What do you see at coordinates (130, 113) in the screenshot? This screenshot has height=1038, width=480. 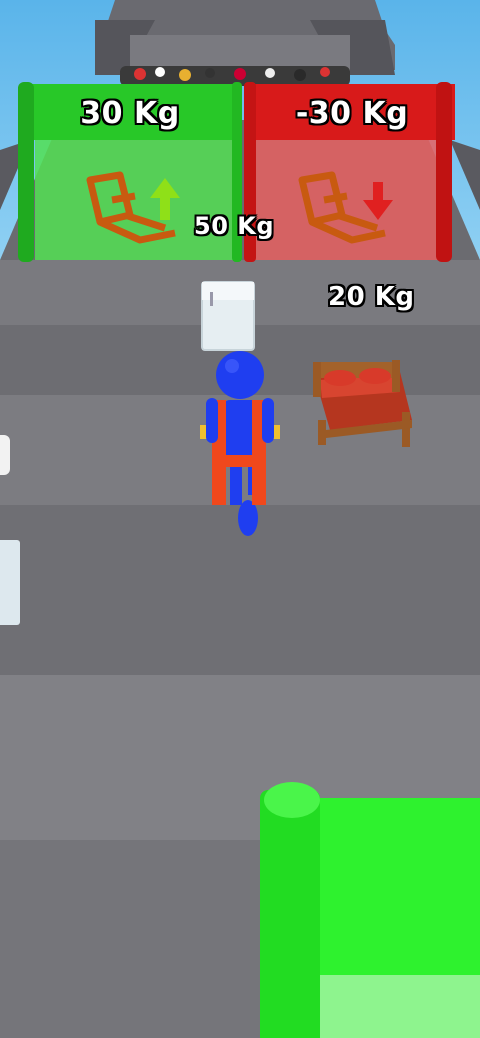 I see `gate-left-label: 30 Kg` at bounding box center [130, 113].